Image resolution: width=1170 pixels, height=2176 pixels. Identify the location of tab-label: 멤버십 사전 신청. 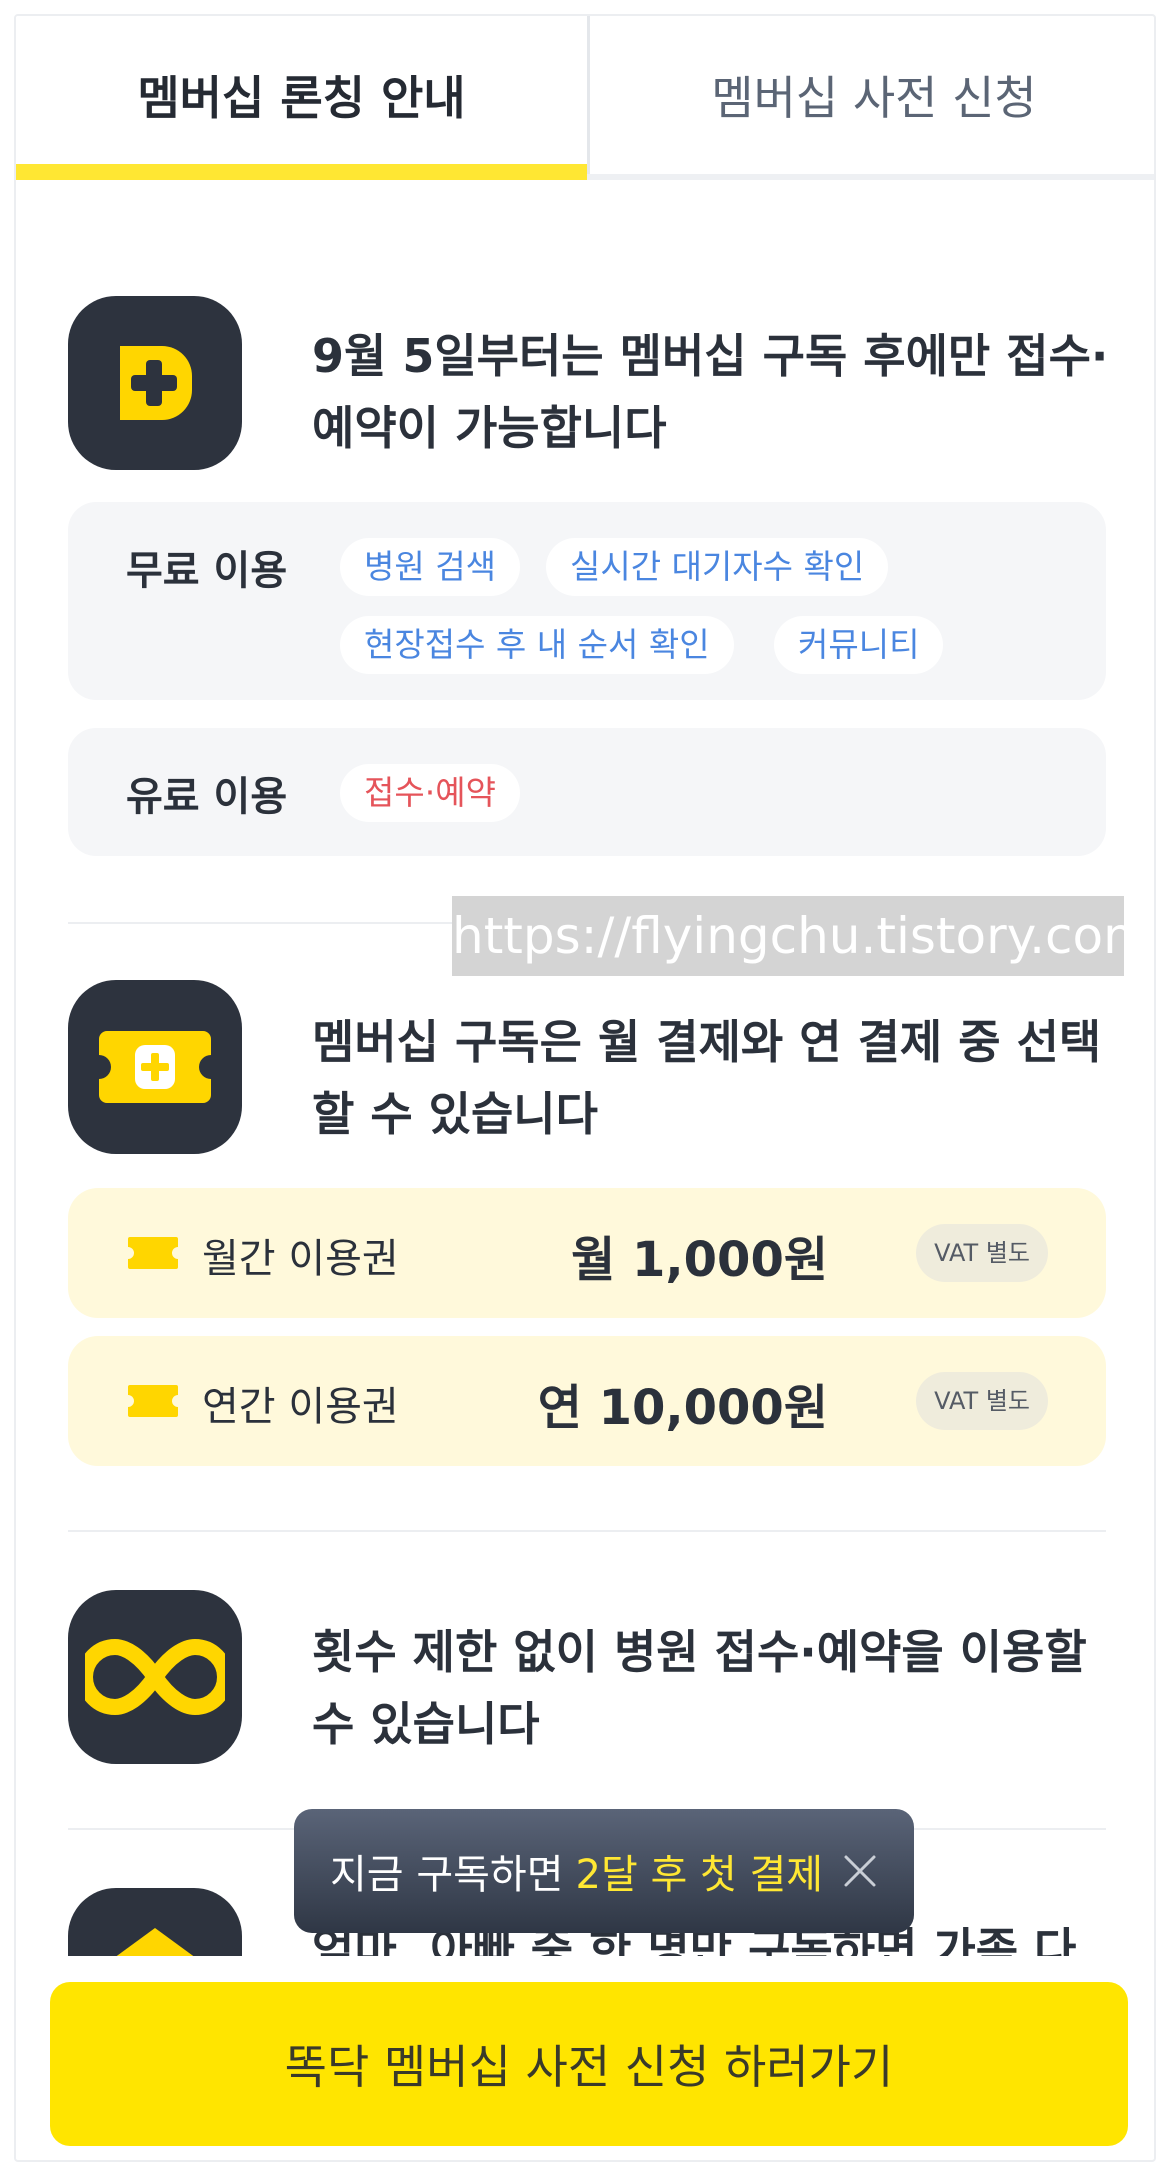
(874, 98).